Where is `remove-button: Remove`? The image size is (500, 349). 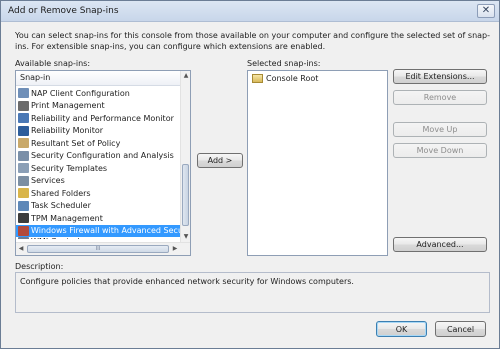
remove-button: Remove is located at coordinates (440, 97).